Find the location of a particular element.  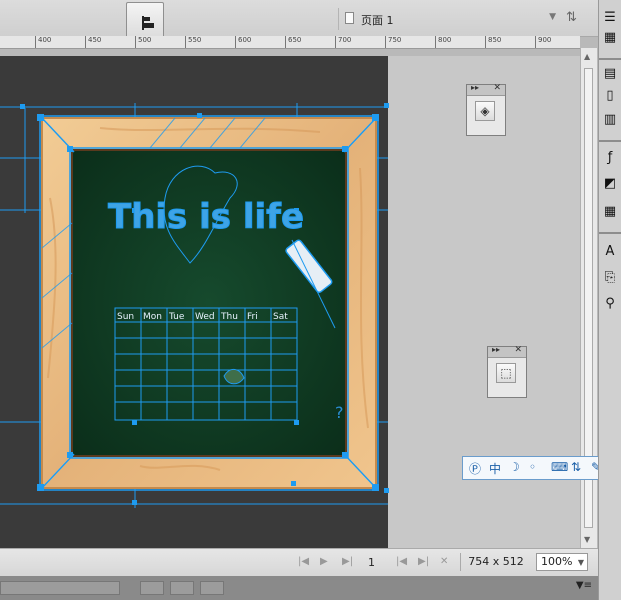

path-panel: ▸▸ ✕ ⬚ is located at coordinates (507, 371).